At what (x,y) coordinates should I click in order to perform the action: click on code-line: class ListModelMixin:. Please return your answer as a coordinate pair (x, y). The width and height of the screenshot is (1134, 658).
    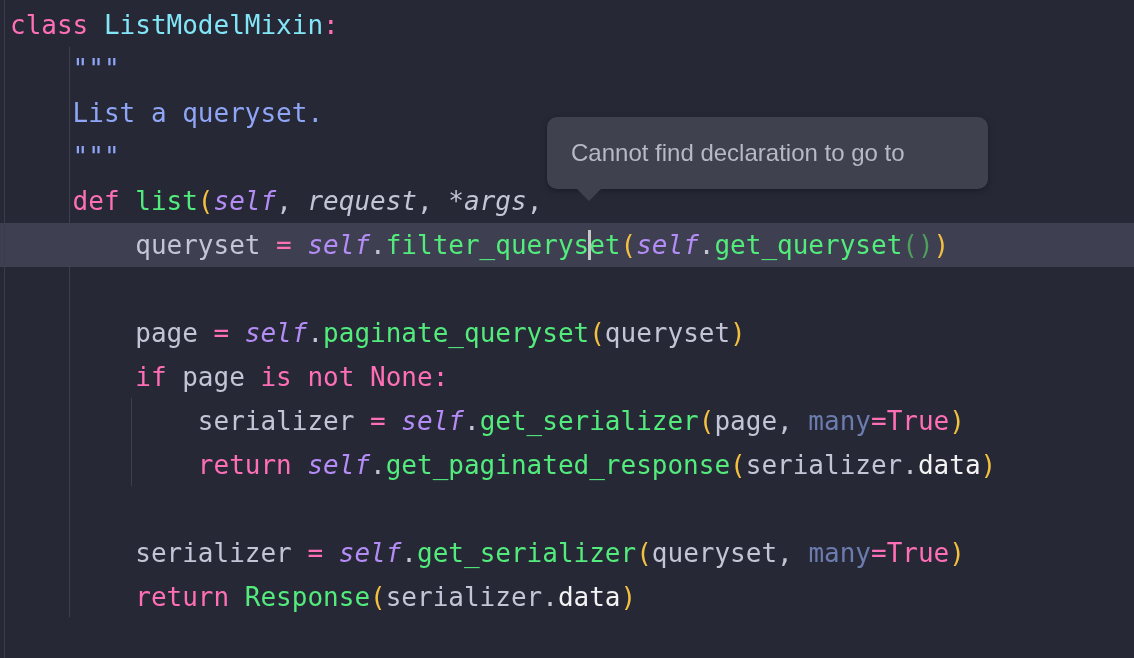
    Looking at the image, I should click on (174, 25).